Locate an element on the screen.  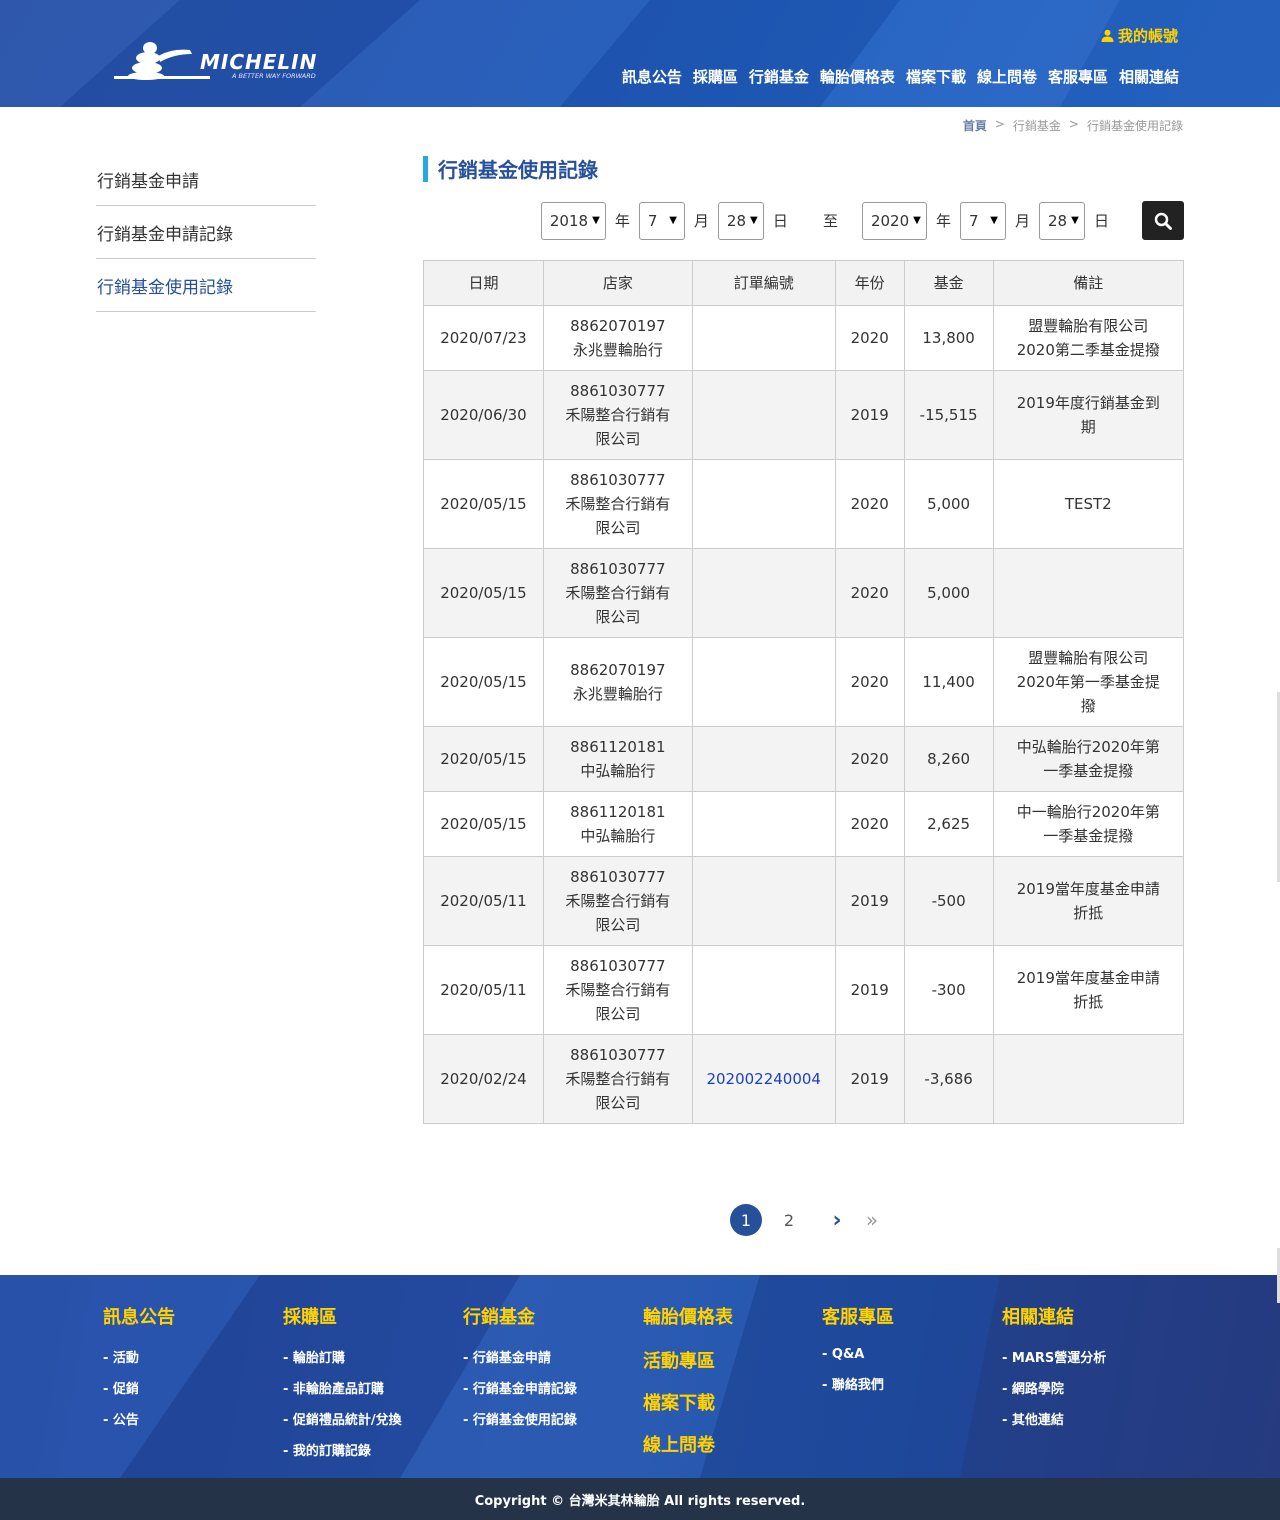
breadcrumb-marketing-fund: 行銷基金 is located at coordinates (1037, 125).